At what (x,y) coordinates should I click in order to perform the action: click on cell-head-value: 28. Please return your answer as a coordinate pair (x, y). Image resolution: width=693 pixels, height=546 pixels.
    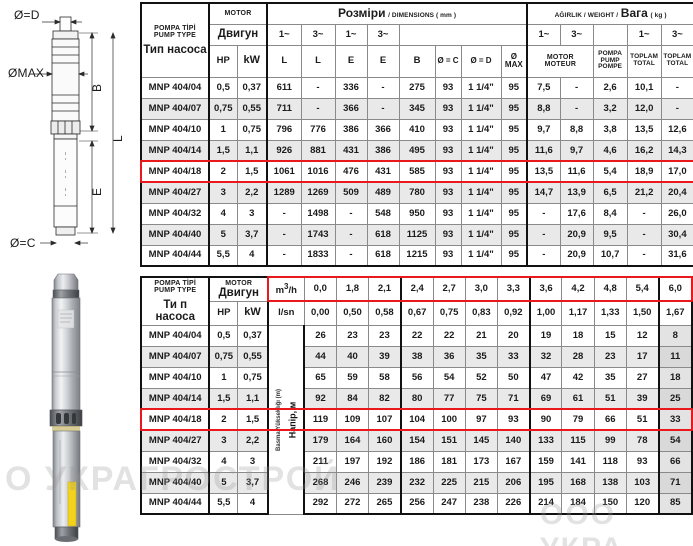
    Looking at the image, I should click on (578, 356).